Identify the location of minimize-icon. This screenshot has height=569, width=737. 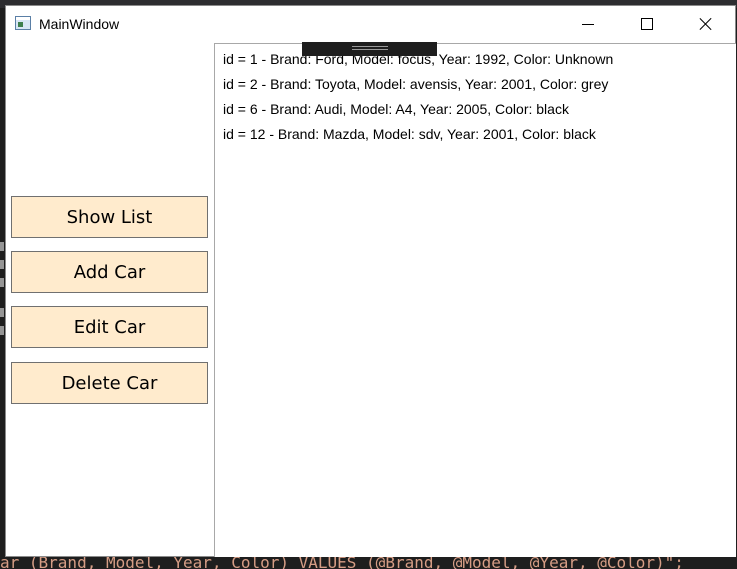
(588, 24).